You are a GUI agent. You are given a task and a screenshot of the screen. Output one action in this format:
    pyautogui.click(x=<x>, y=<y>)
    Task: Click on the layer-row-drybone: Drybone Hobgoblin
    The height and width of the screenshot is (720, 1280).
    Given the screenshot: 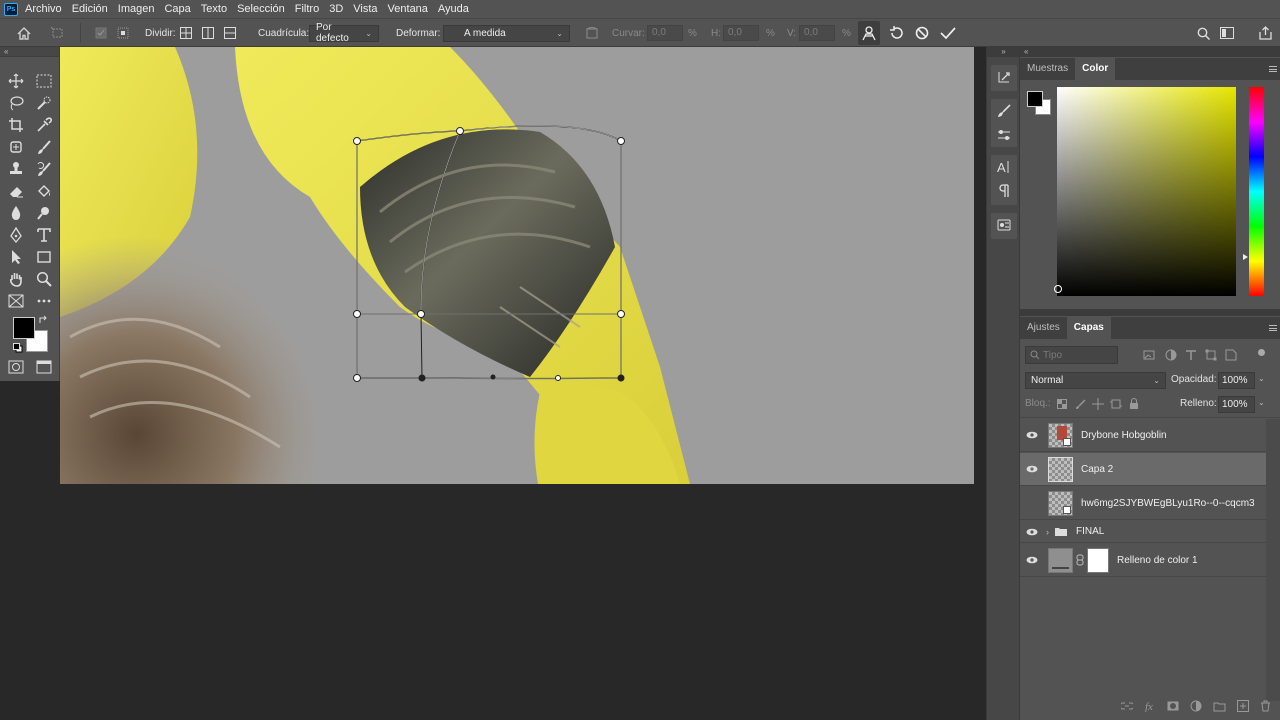 What is the action you would take?
    pyautogui.click(x=1143, y=435)
    